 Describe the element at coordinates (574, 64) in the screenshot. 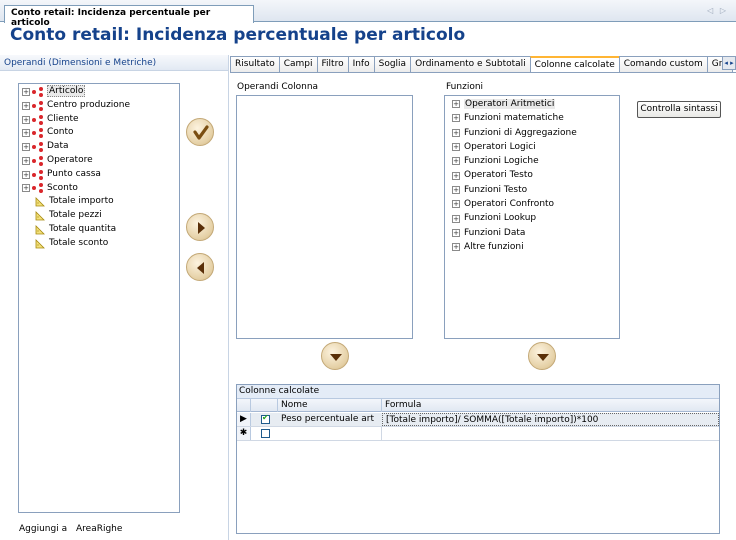

I see `tab-colonne-calcolate: Colonne calcolate` at that location.